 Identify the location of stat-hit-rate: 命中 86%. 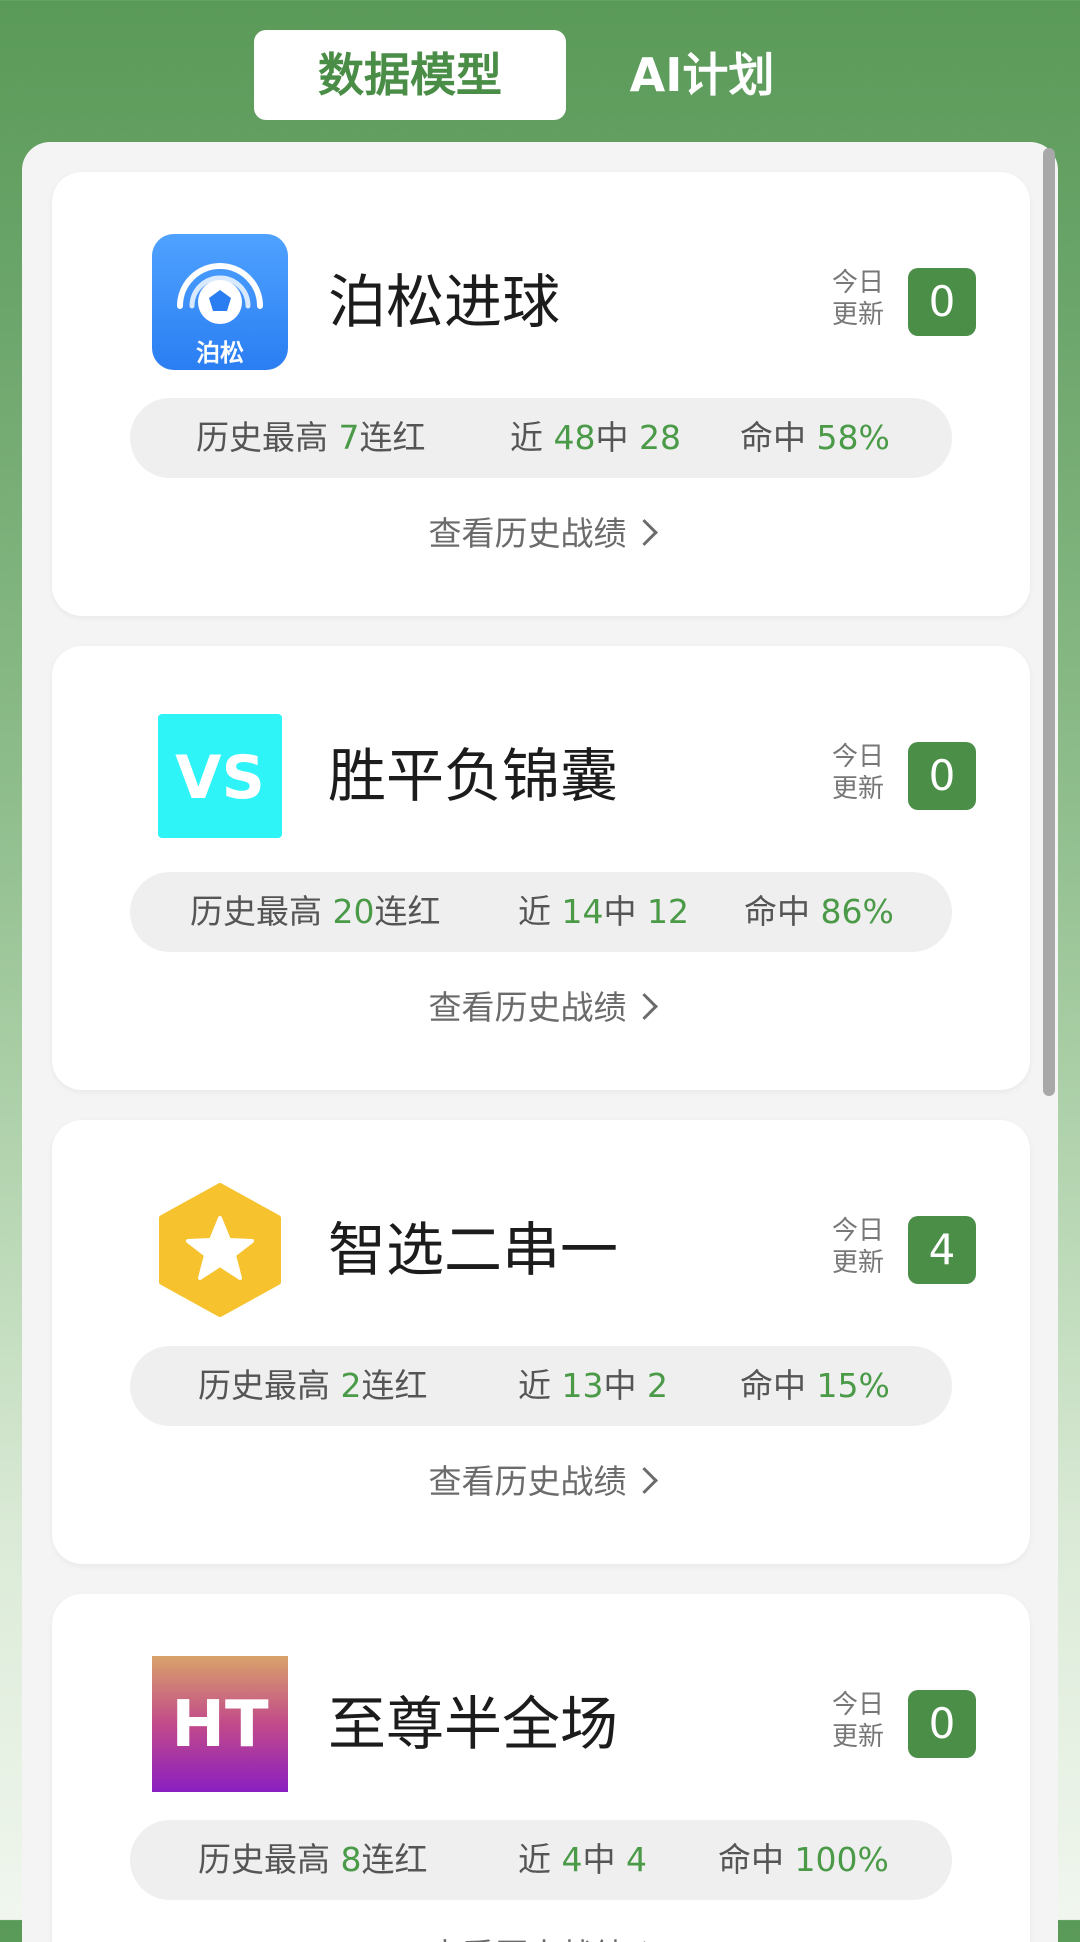
(819, 911).